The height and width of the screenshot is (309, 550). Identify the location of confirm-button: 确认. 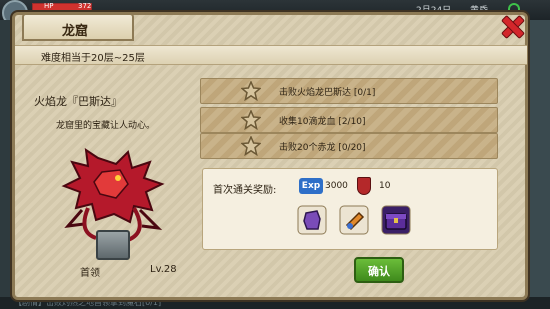
(379, 270).